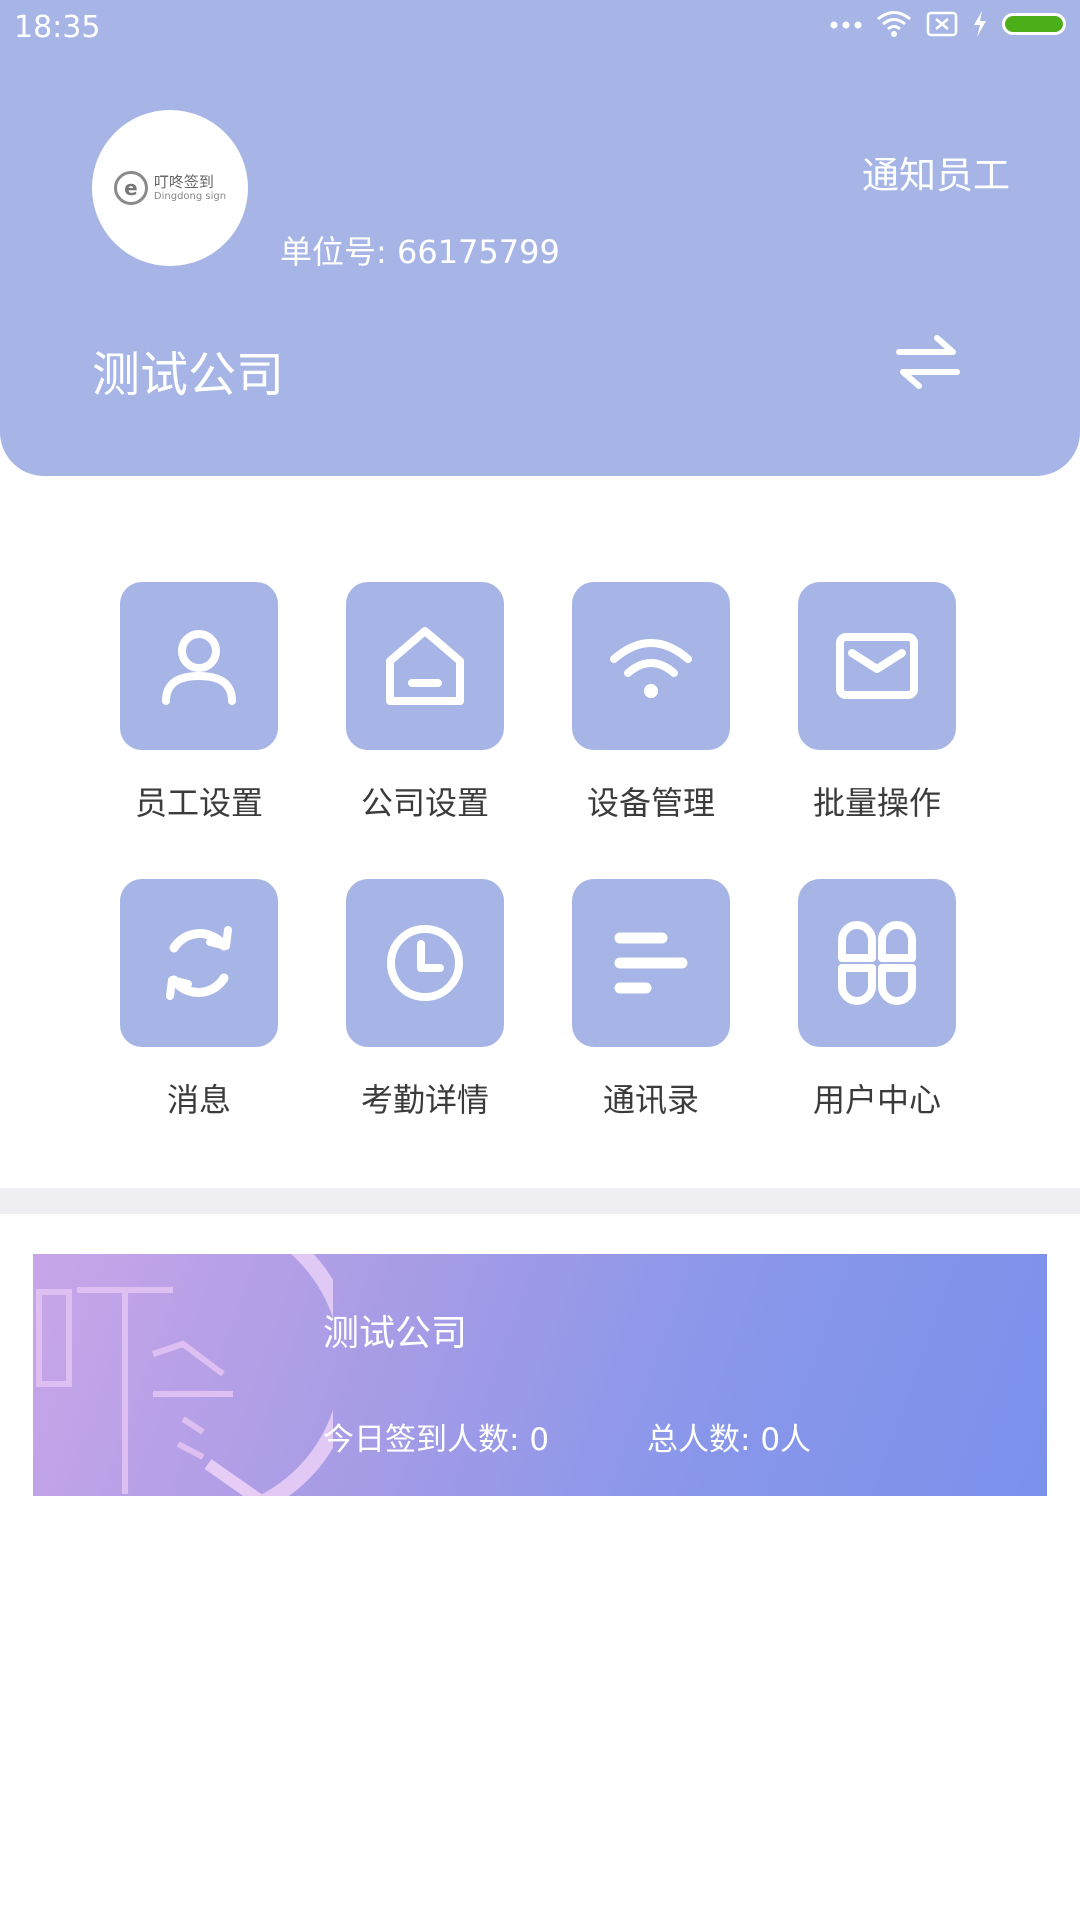 The image size is (1080, 1920). I want to click on tile-user-center: 用户中心, so click(877, 1000).